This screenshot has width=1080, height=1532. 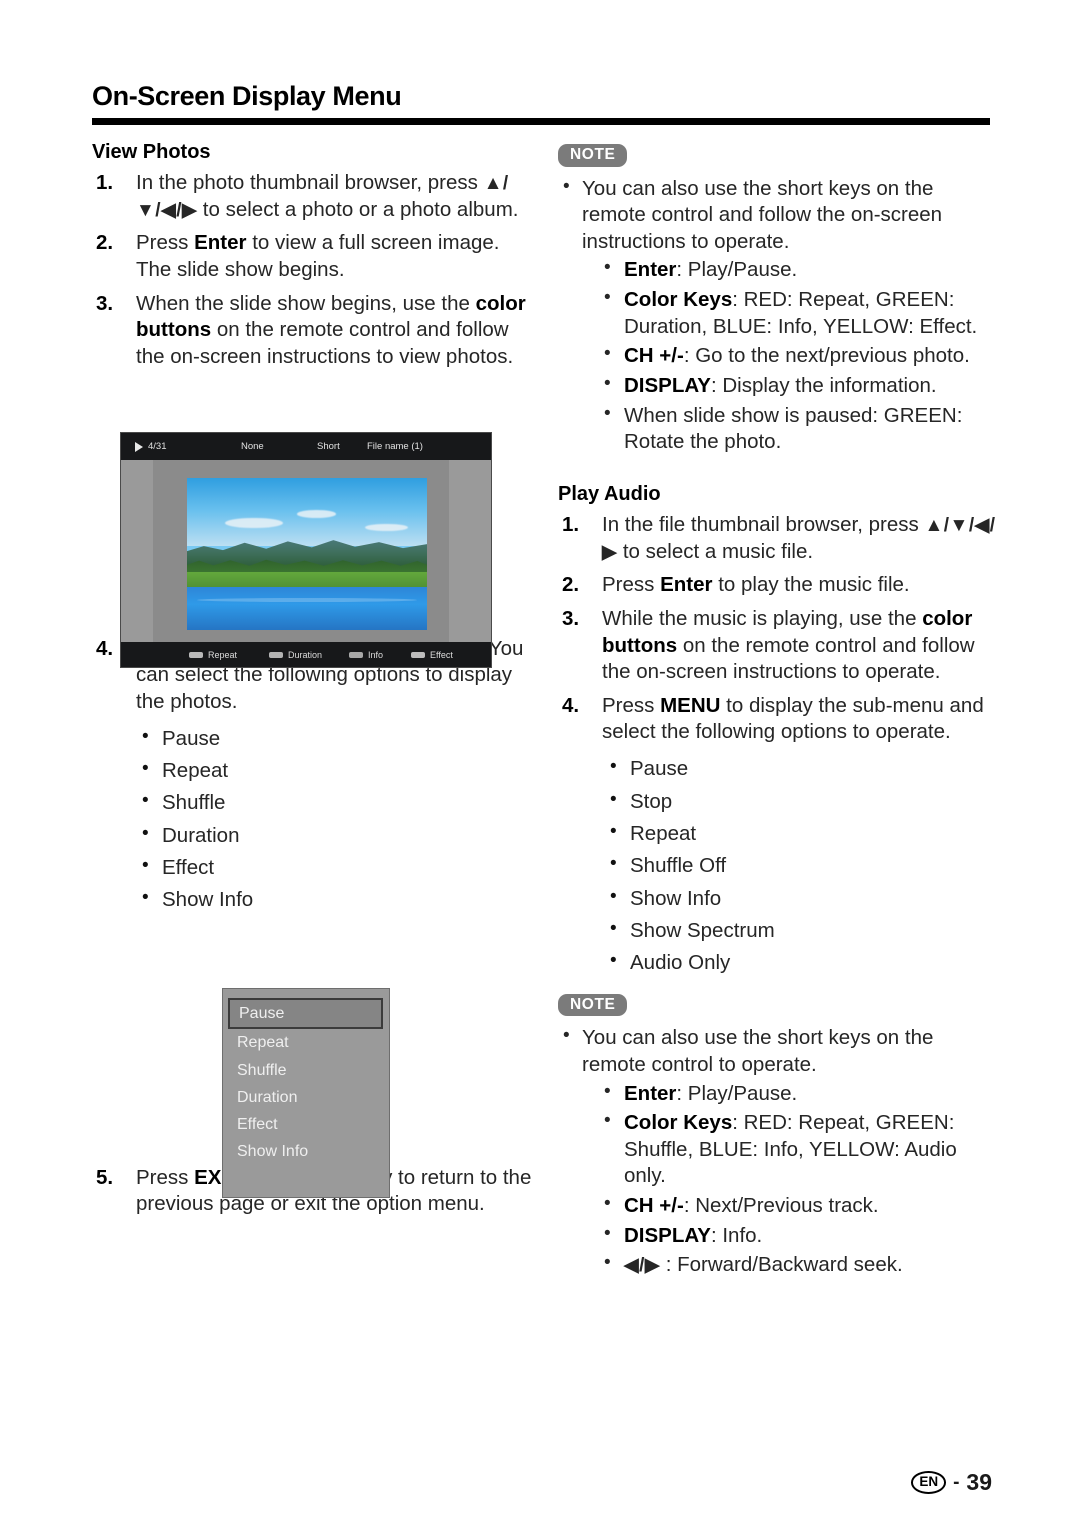 I want to click on color-key-duration: Duration, so click(x=295, y=655).